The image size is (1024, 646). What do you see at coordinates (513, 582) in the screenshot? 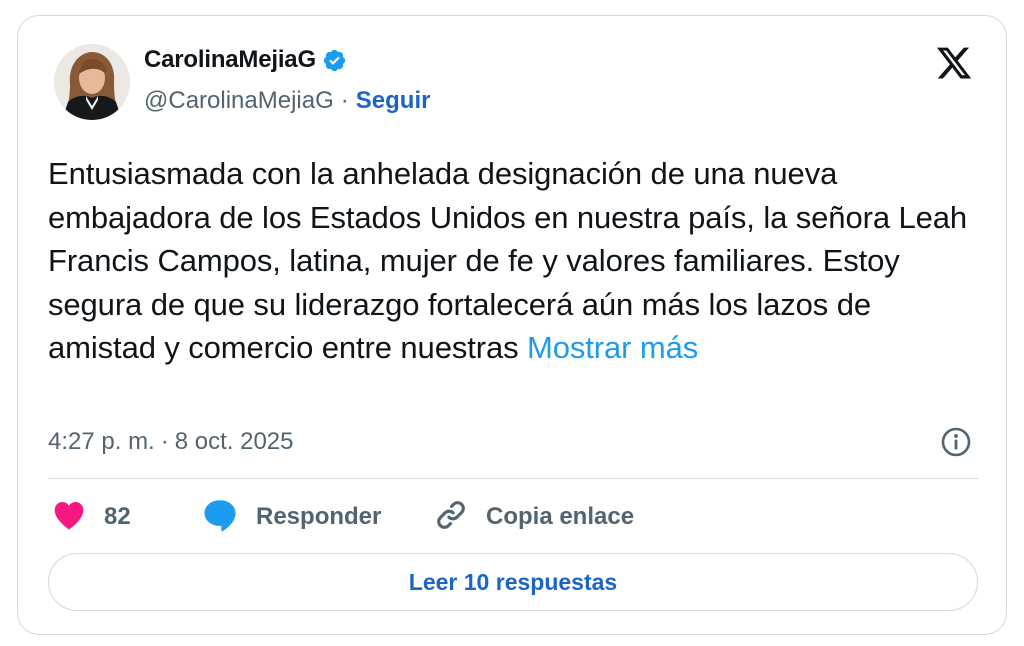
I see `read-replies-button: Leer 10 respuestas` at bounding box center [513, 582].